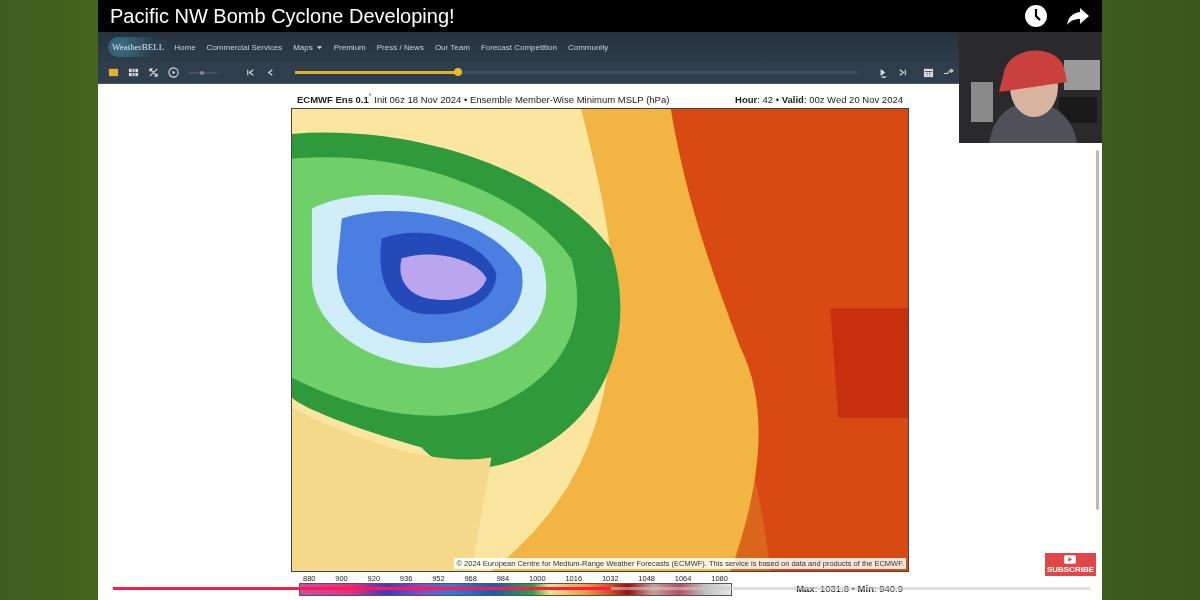  What do you see at coordinates (400, 47) in the screenshot?
I see `nav-link: Press / News` at bounding box center [400, 47].